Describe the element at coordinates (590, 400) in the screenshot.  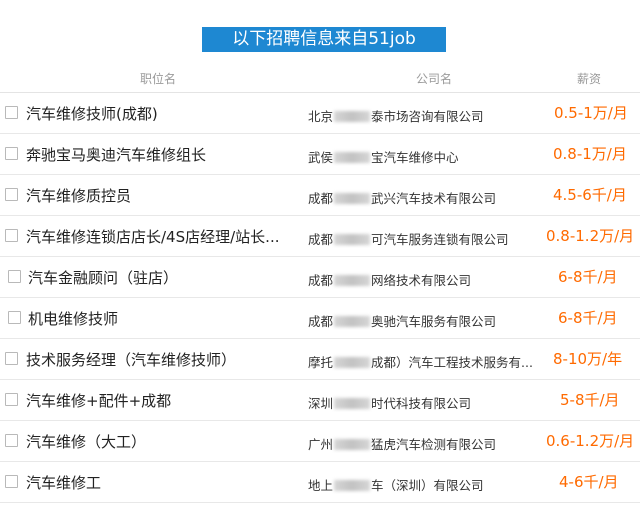
I see `salary: 5-8千/月` at that location.